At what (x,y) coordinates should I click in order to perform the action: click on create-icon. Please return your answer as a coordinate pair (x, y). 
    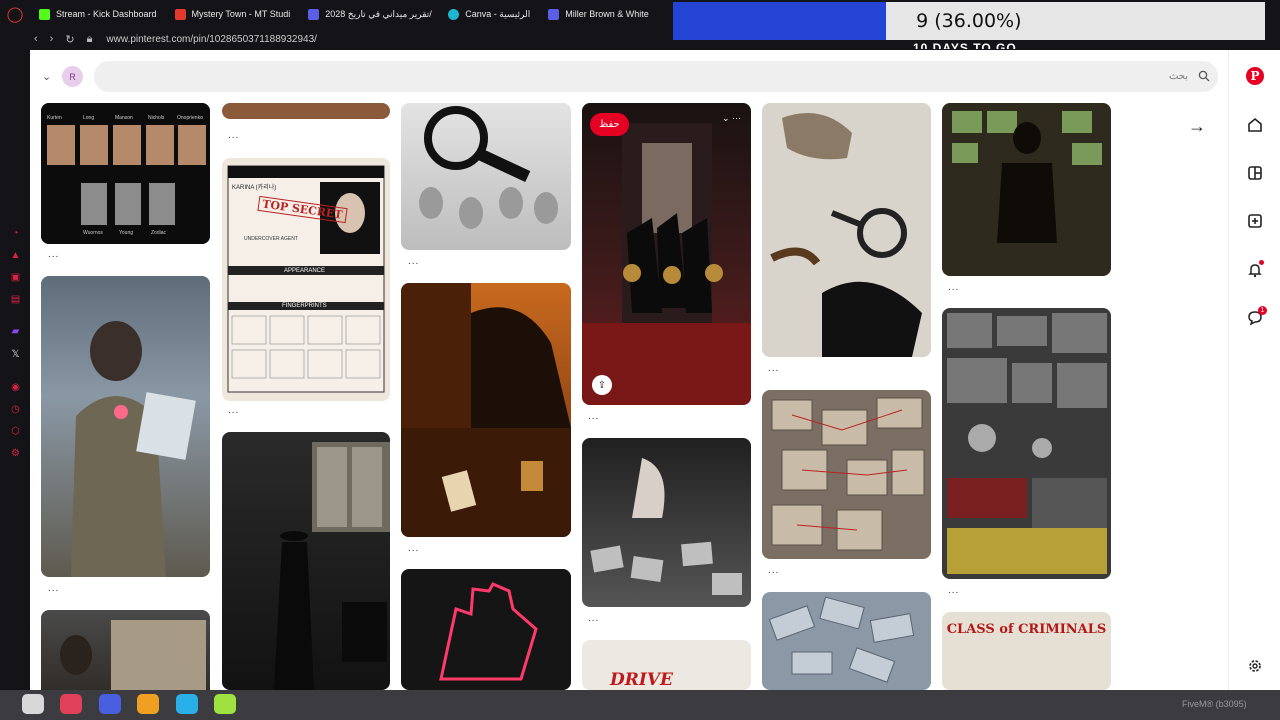
    Looking at the image, I should click on (1255, 221).